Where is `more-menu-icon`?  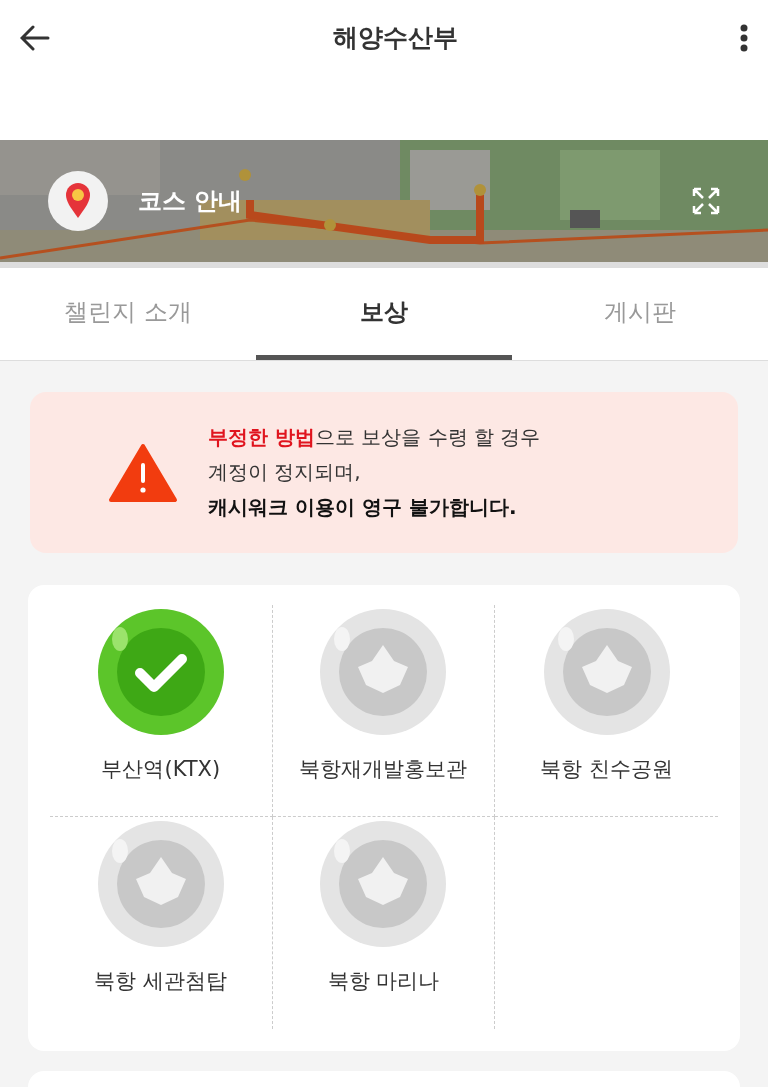
more-menu-icon is located at coordinates (744, 37).